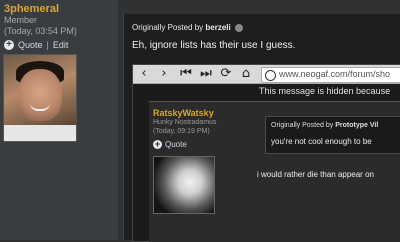 The height and width of the screenshot is (242, 400). Describe the element at coordinates (184, 185) in the screenshot. I see `inner-avatar` at that location.